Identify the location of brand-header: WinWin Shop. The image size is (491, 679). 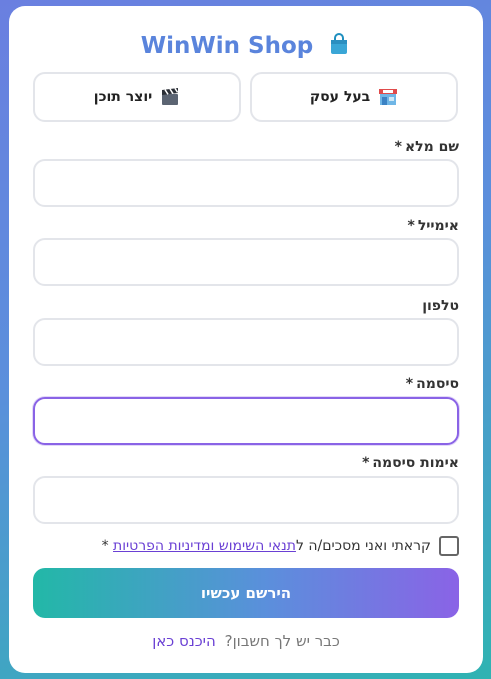
(246, 47).